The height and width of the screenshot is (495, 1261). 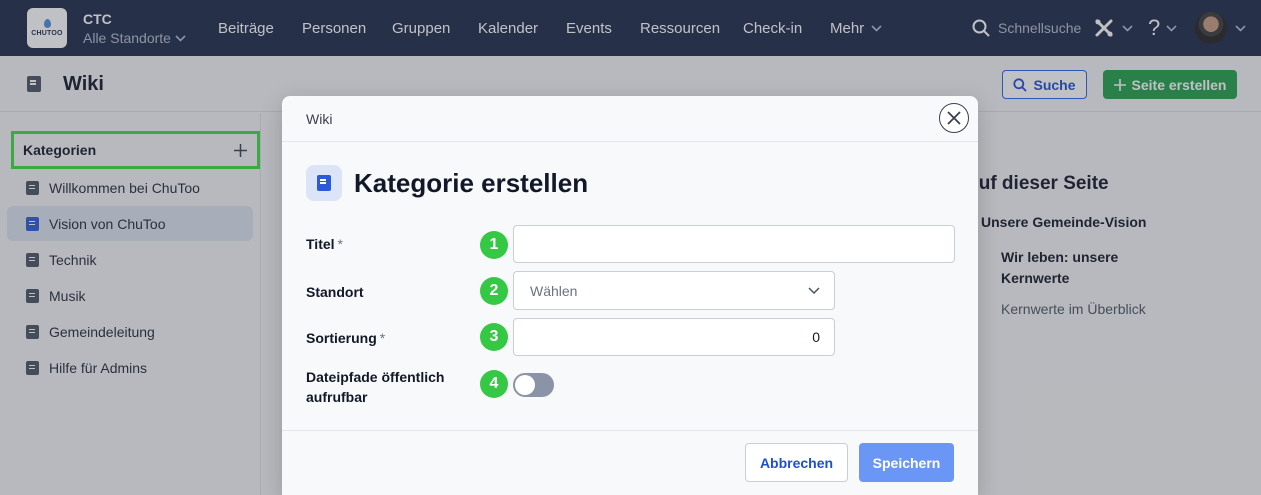 What do you see at coordinates (324, 183) in the screenshot?
I see `category-icon` at bounding box center [324, 183].